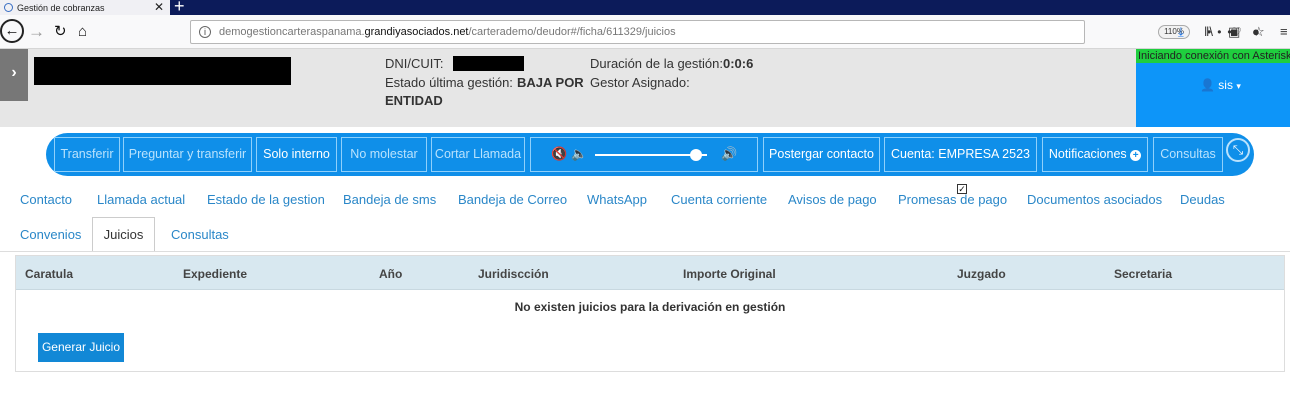 This screenshot has width=1290, height=396. What do you see at coordinates (952, 199) in the screenshot?
I see `tab-promesas-pago: Promesas de pago` at bounding box center [952, 199].